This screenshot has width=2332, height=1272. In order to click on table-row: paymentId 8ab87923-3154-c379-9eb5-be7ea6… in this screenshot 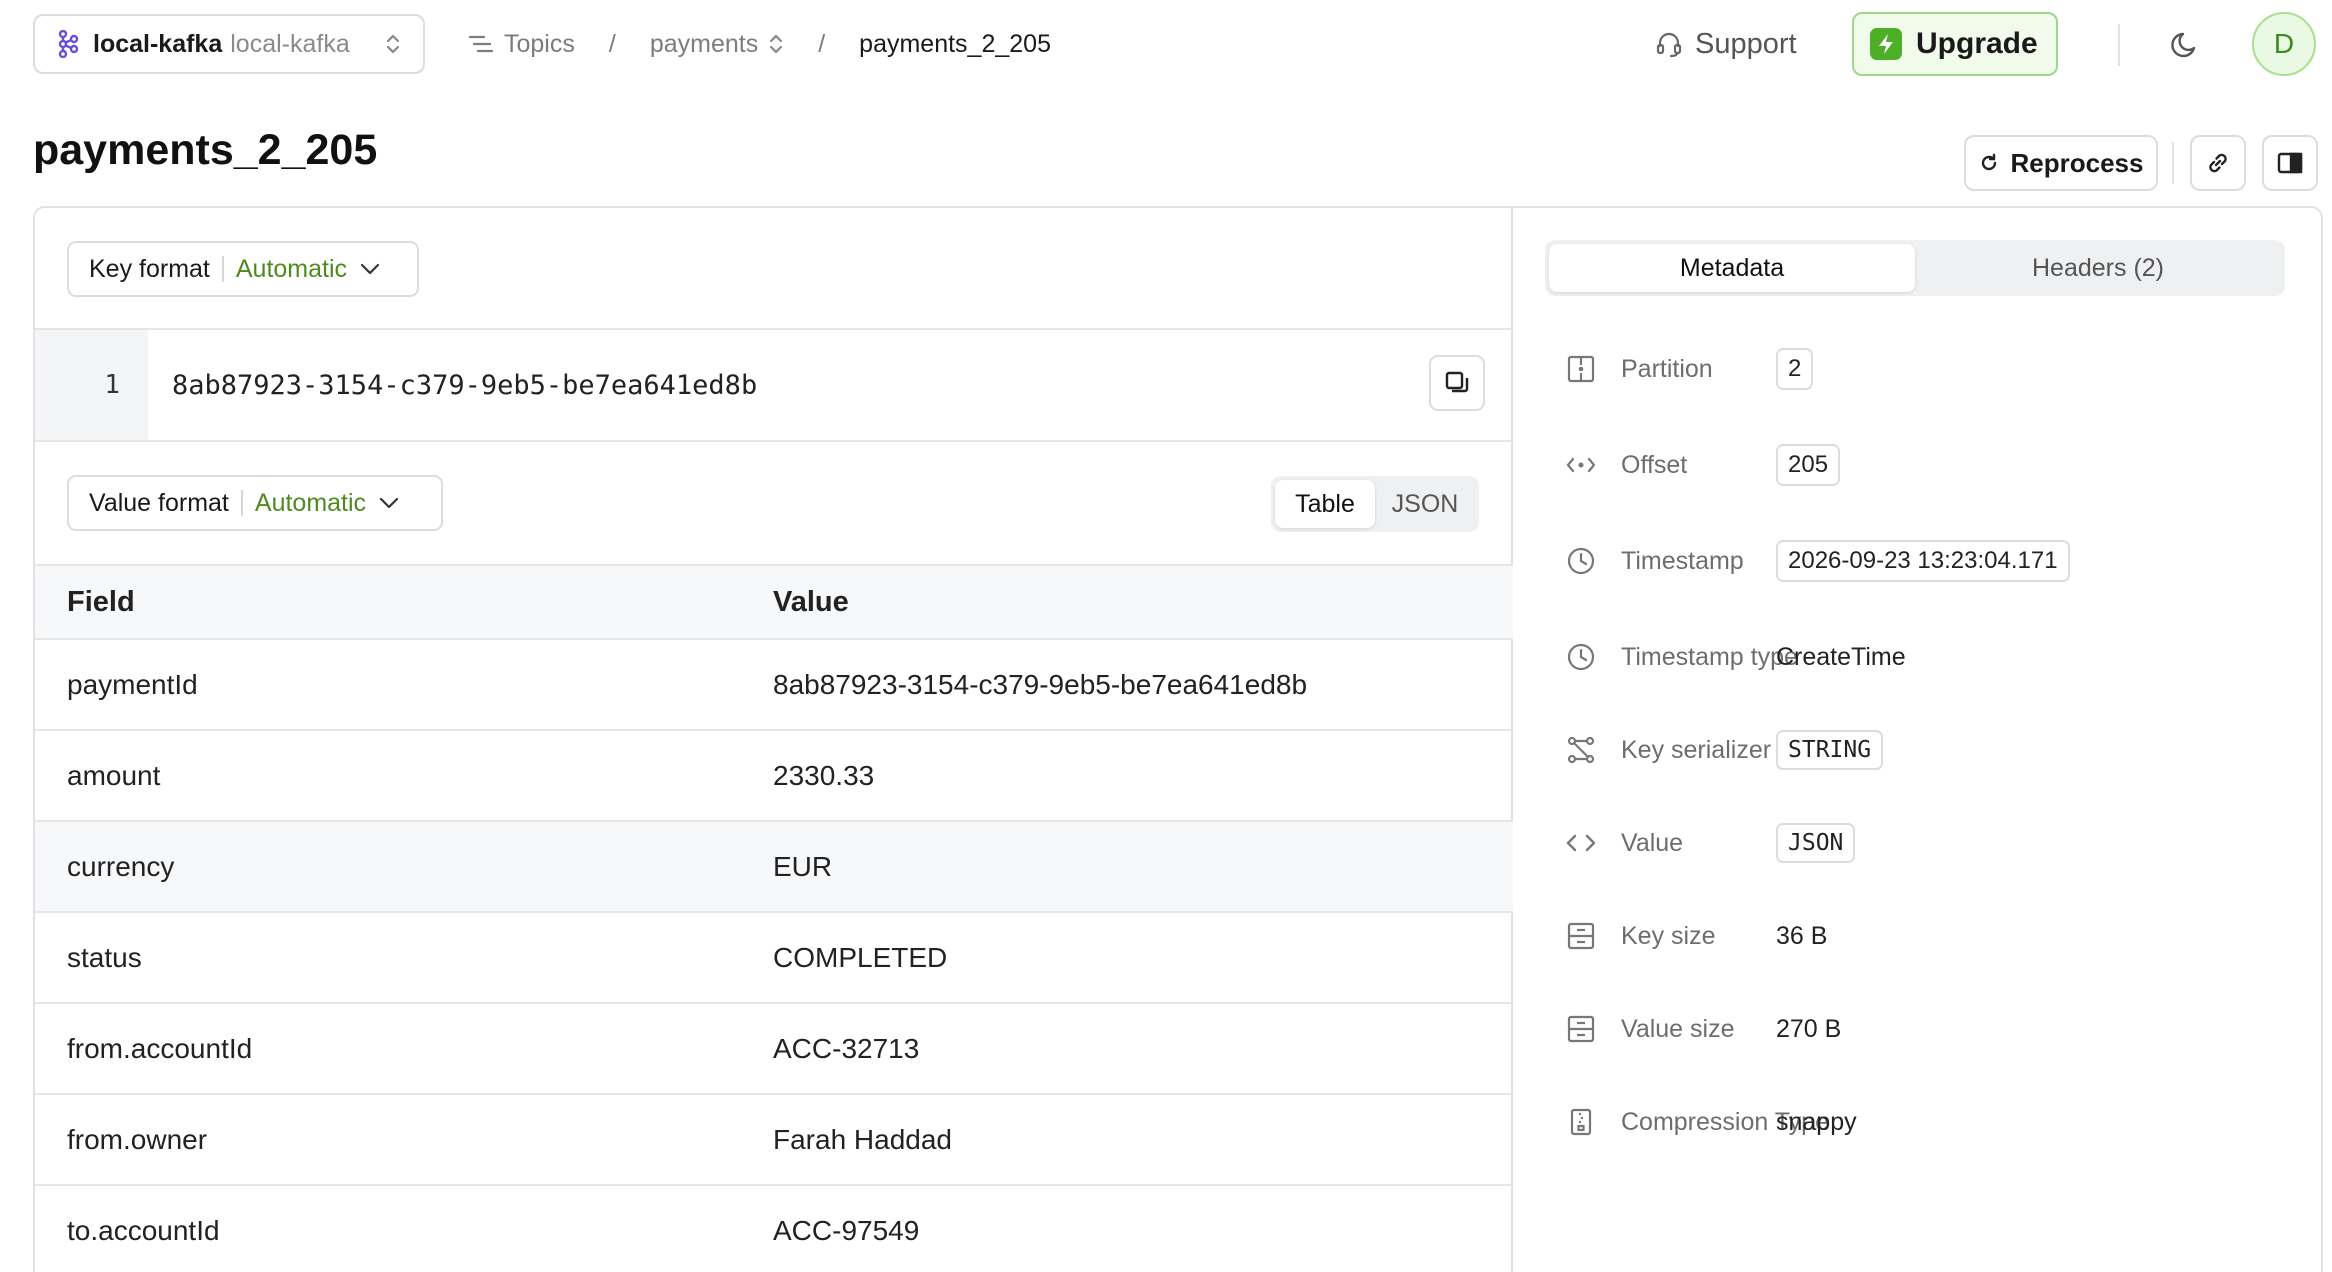, I will do `click(774, 685)`.